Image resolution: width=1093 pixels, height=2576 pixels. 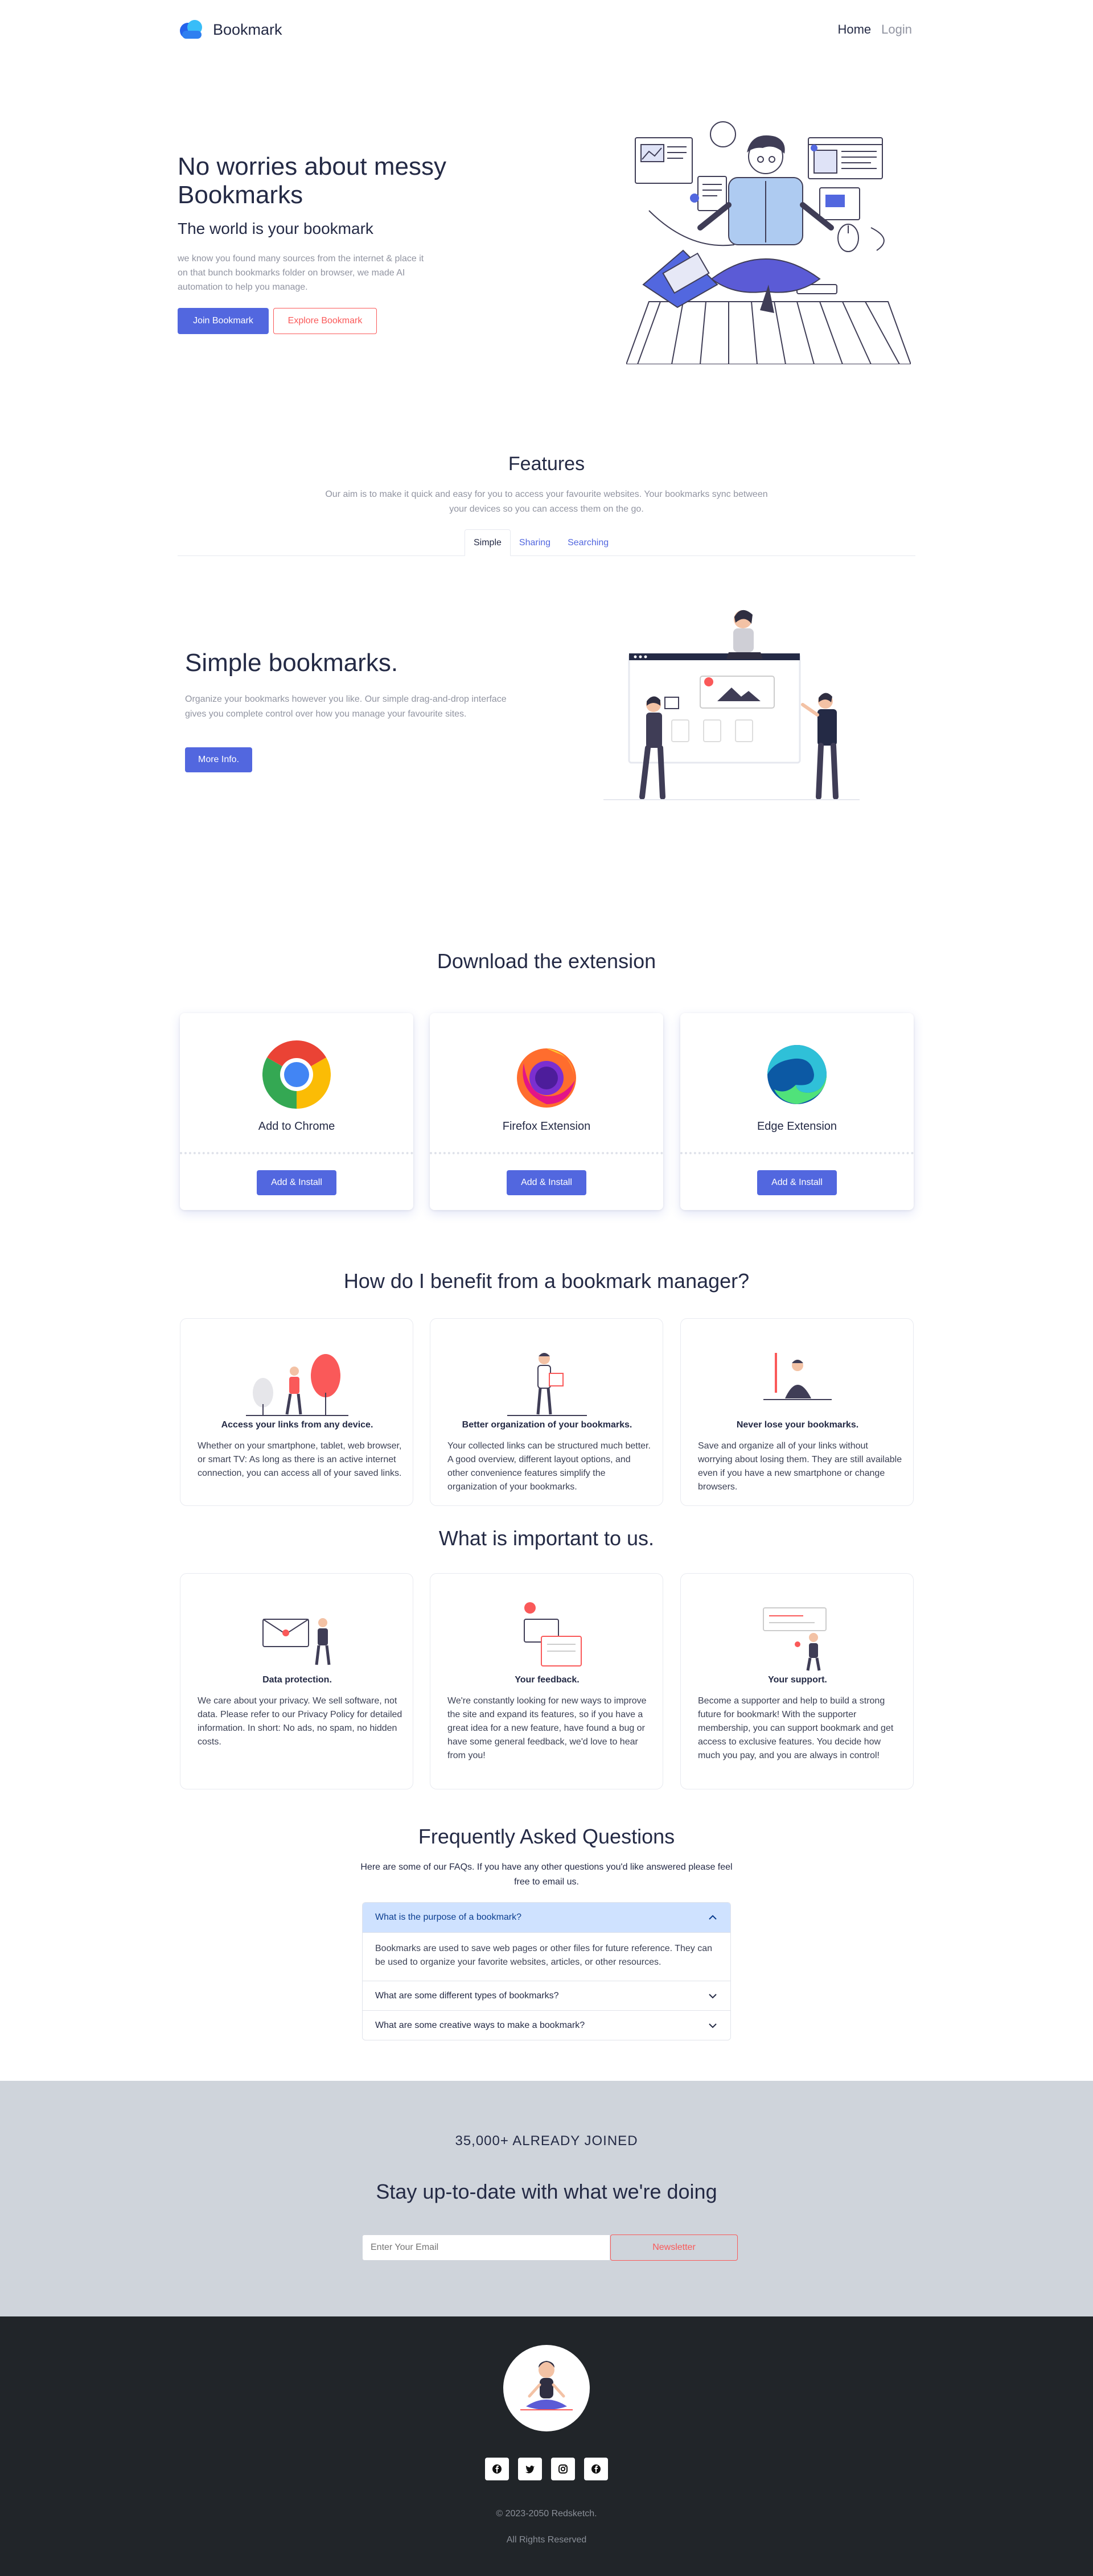 What do you see at coordinates (546, 1837) in the screenshot?
I see `faq-title: Frequently Asked Questions` at bounding box center [546, 1837].